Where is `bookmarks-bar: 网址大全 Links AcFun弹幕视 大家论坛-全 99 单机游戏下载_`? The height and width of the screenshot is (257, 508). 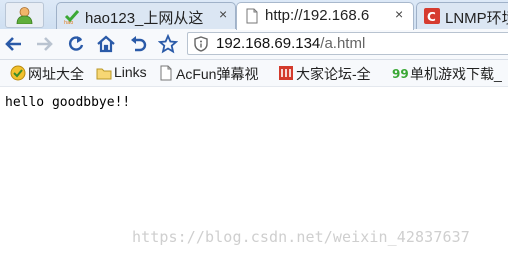 bookmarks-bar: 网址大全 Links AcFun弹幕视 大家论坛-全 99 单机游戏下载_ is located at coordinates (254, 73).